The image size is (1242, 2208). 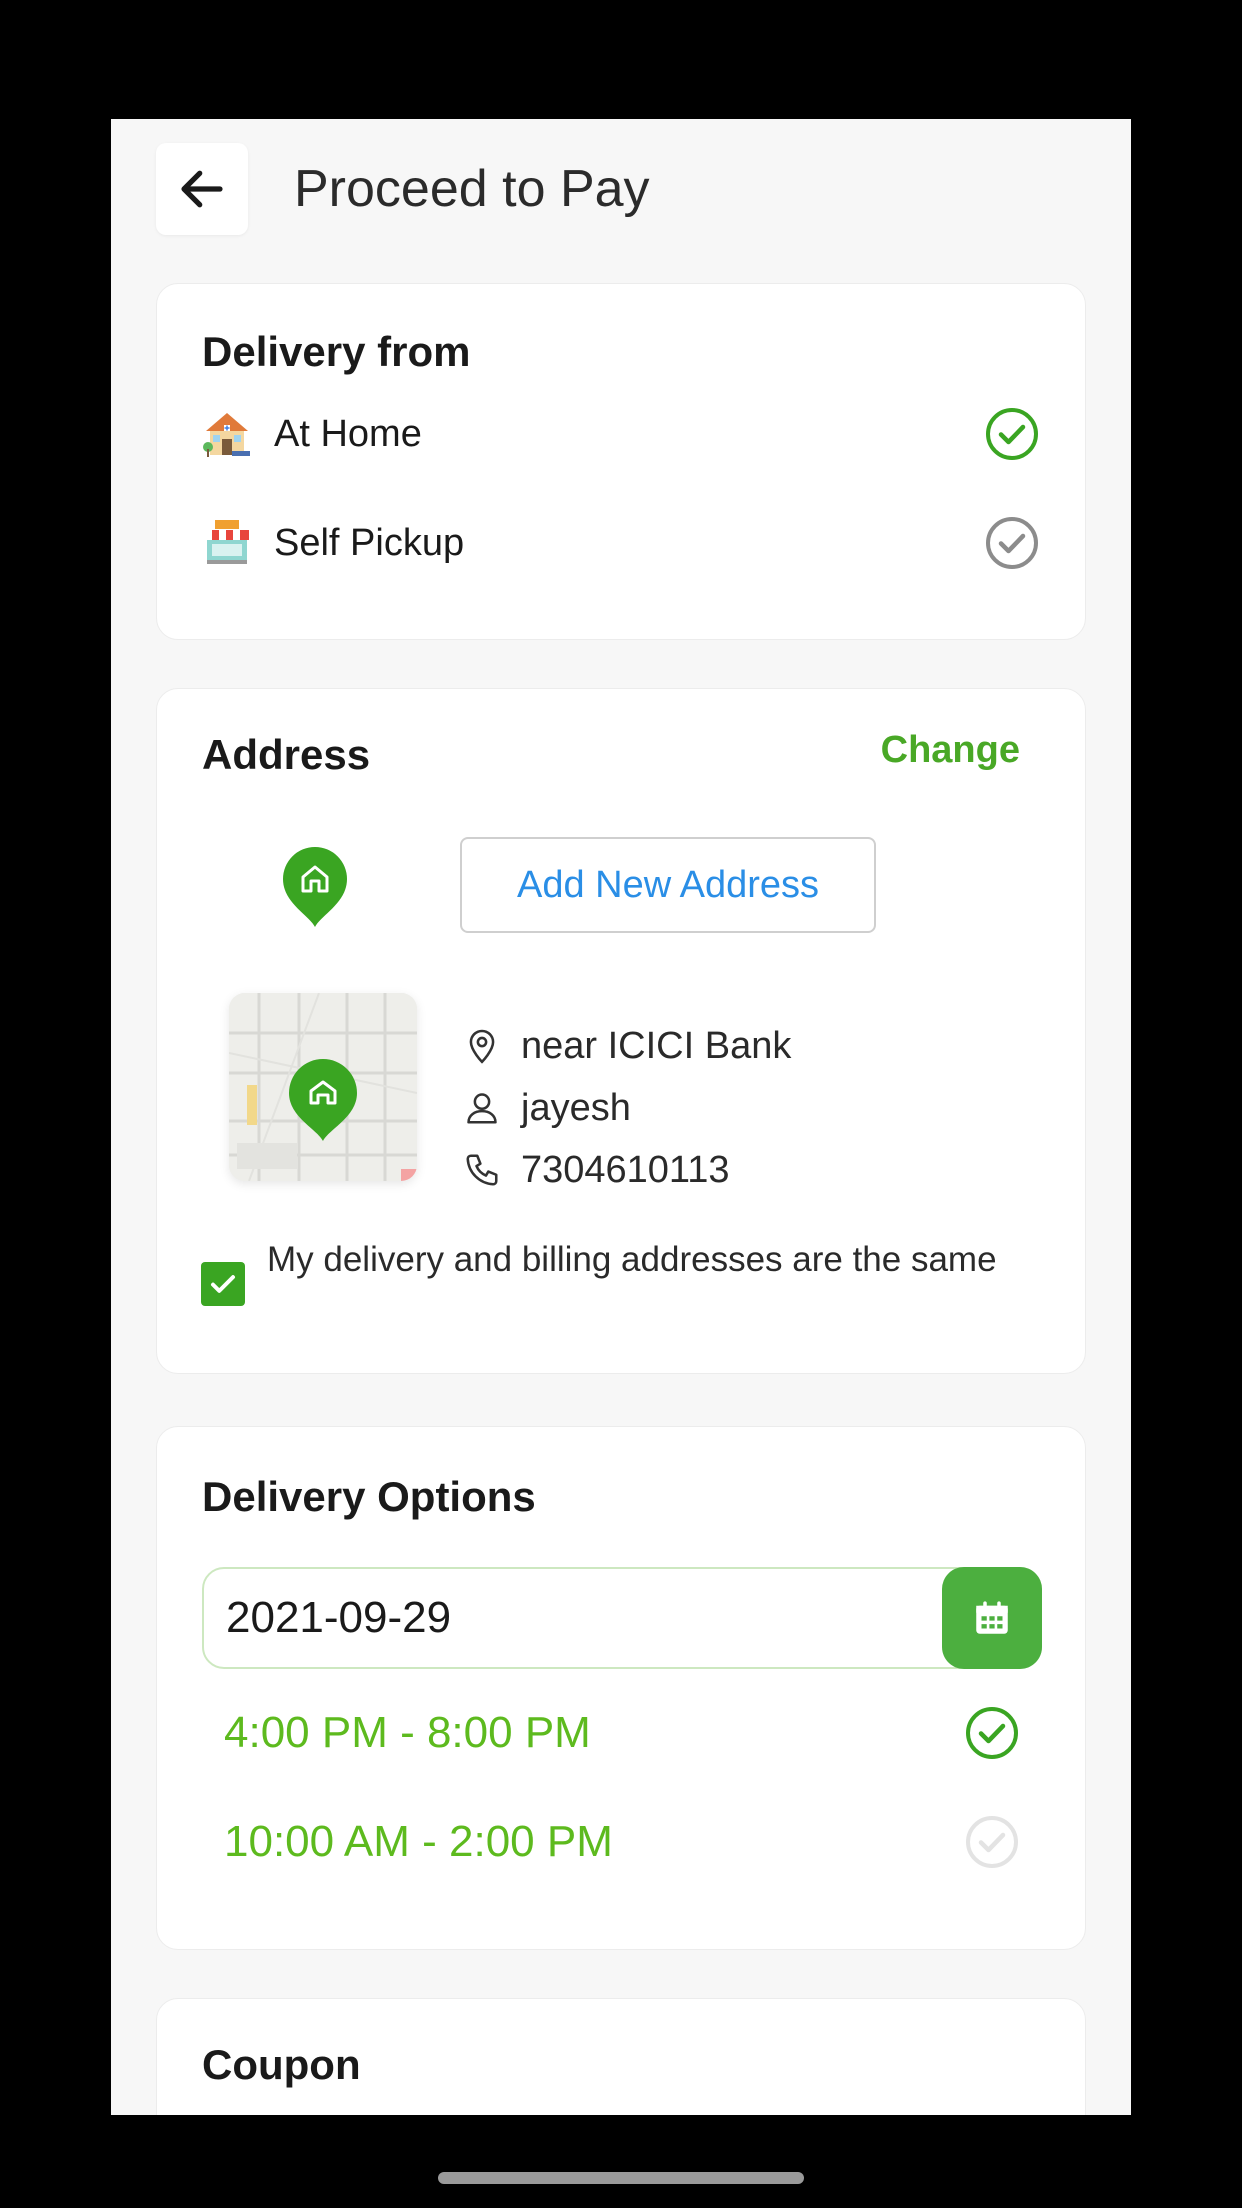 What do you see at coordinates (482, 1046) in the screenshot?
I see `location-pin-icon` at bounding box center [482, 1046].